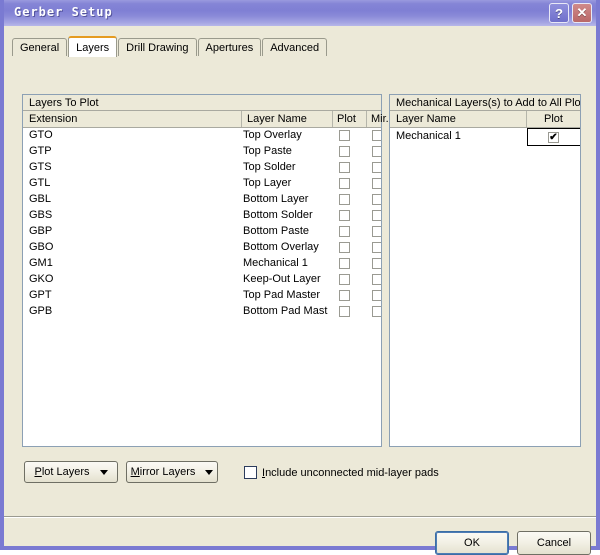 The width and height of the screenshot is (600, 555). What do you see at coordinates (553, 119) in the screenshot?
I see `column-header-mech-plot: Plot` at bounding box center [553, 119].